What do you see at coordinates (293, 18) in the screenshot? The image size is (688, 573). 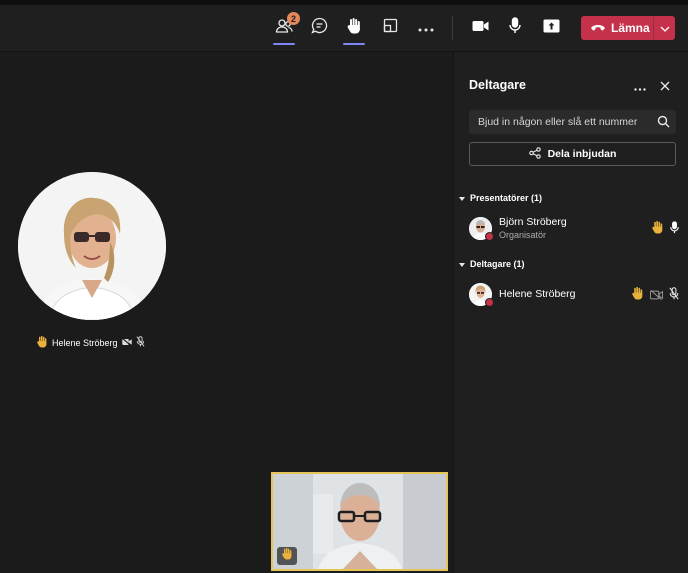 I see `participants-count-badge: 2` at bounding box center [293, 18].